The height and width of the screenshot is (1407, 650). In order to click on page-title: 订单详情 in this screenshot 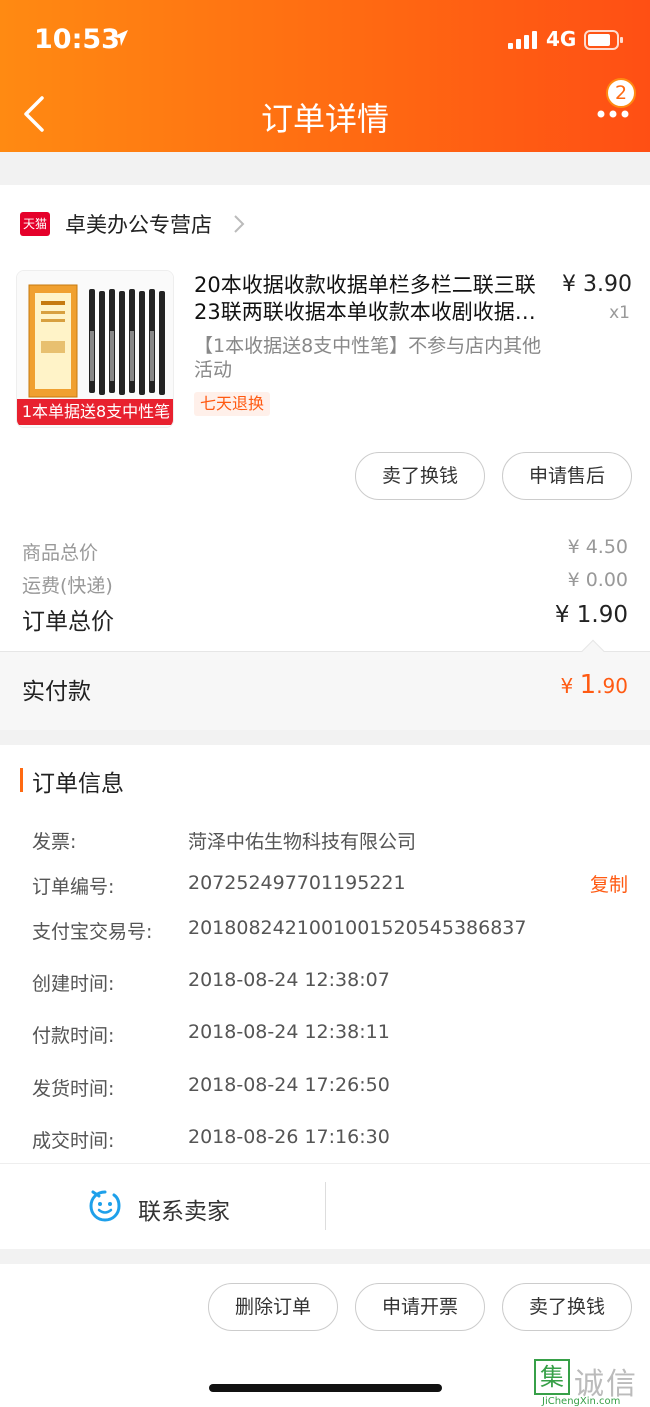, I will do `click(324, 119)`.